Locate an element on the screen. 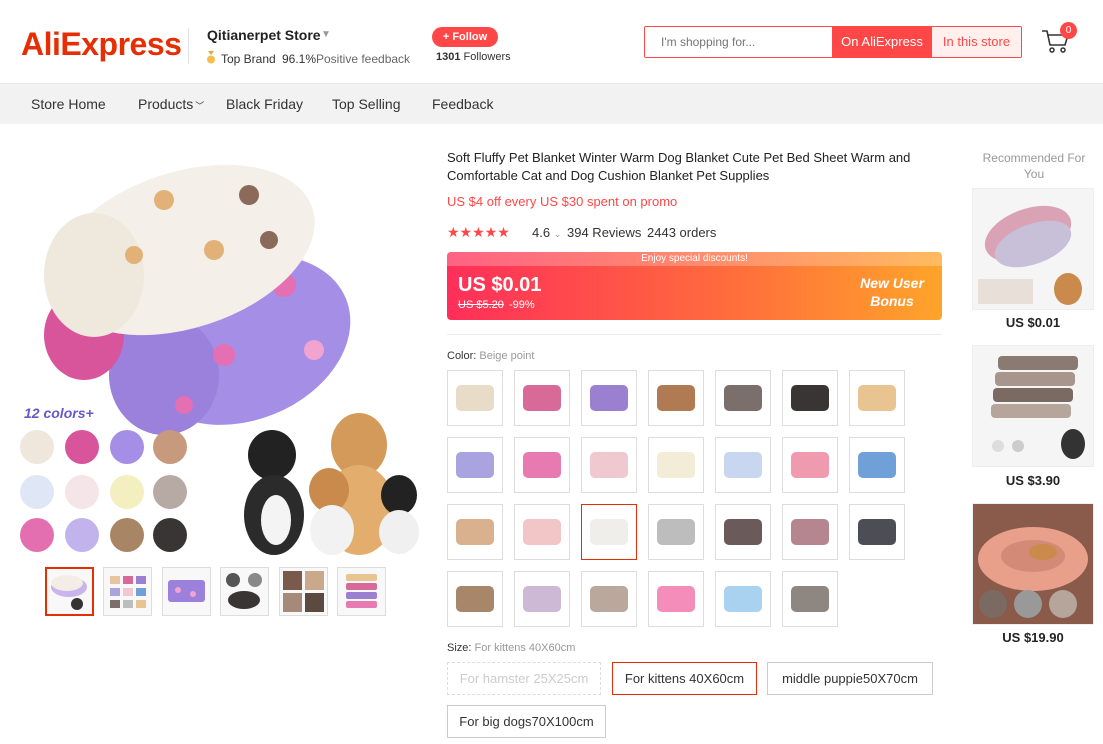 The width and height of the screenshot is (1103, 744). followers-count: 1301 Followers is located at coordinates (473, 57).